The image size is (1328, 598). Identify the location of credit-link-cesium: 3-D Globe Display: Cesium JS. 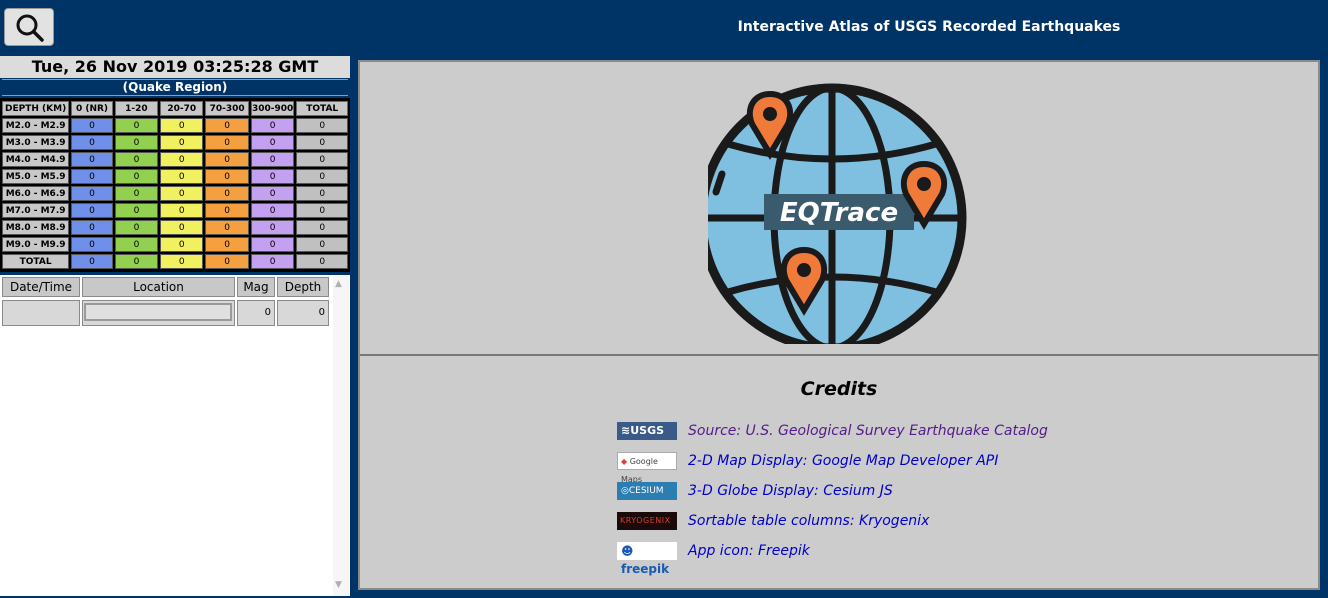
(790, 491).